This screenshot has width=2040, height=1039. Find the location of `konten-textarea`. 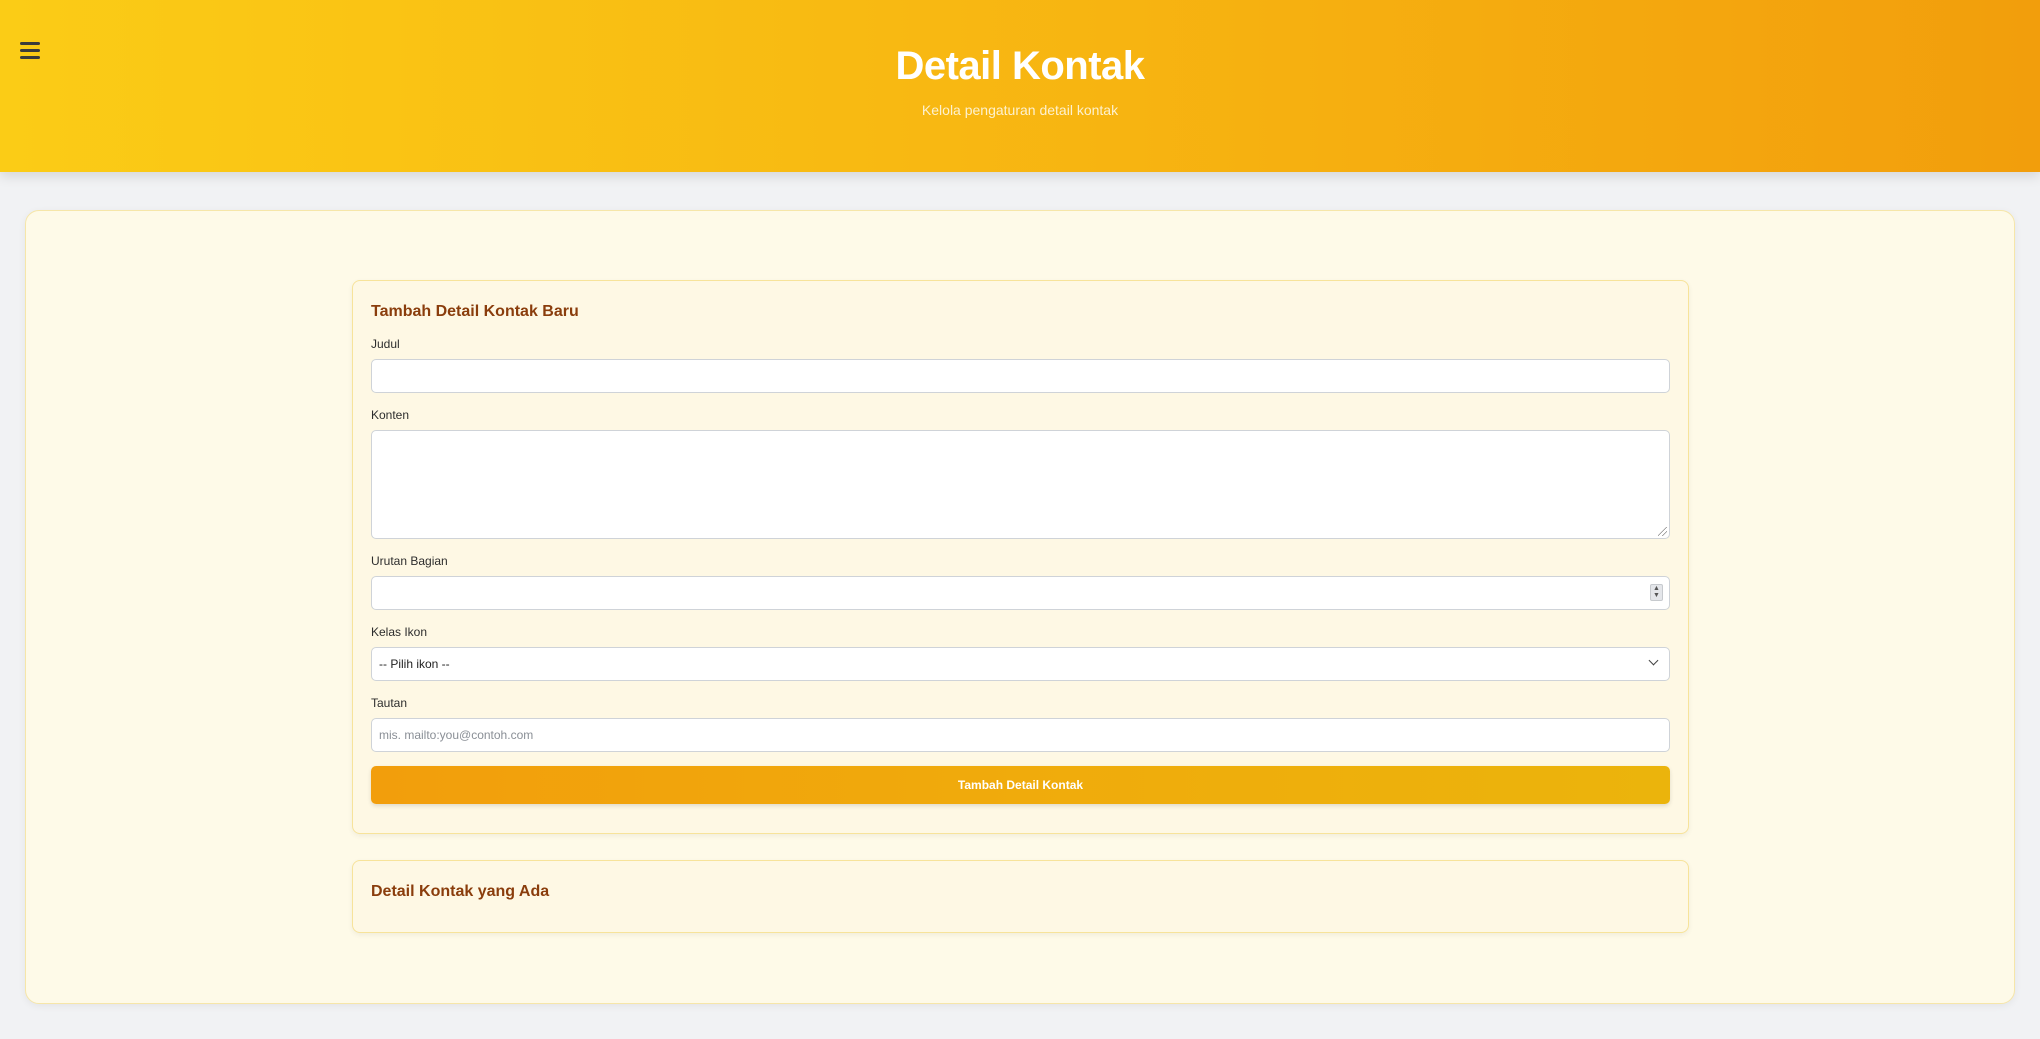

konten-textarea is located at coordinates (1020, 484).